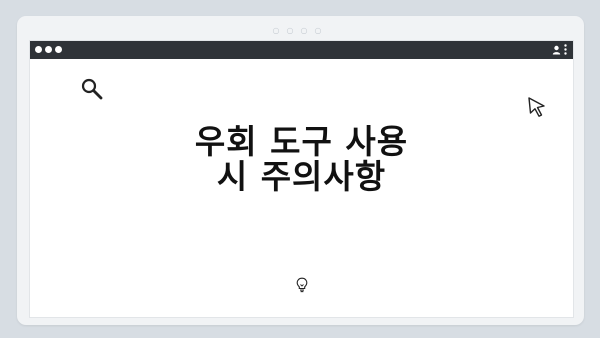  Describe the element at coordinates (302, 285) in the screenshot. I see `lightbulb-icon` at that location.